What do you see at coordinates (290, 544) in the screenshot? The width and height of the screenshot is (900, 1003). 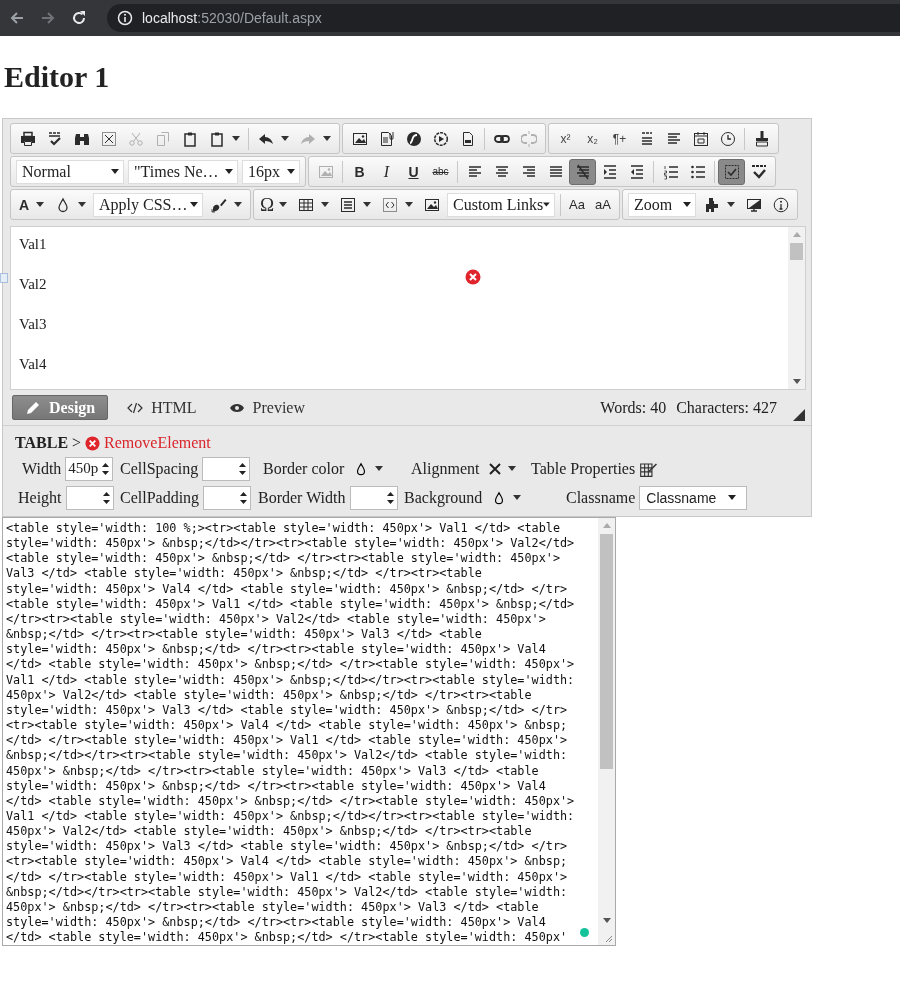 I see `code-line: style='width: 450px'> &nbsp;</td></tr><tr><table style='width: 450px'> Val2</td>` at bounding box center [290, 544].